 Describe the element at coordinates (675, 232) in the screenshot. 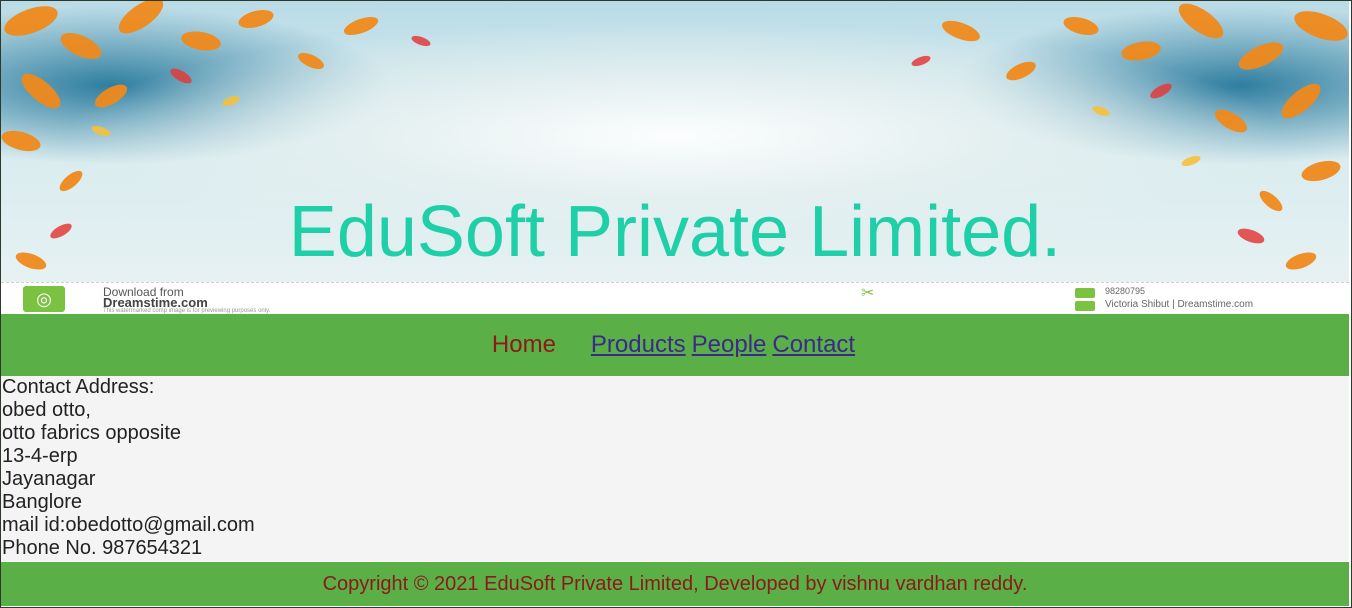

I see `site-title: EduSoft Private Limited.` at that location.